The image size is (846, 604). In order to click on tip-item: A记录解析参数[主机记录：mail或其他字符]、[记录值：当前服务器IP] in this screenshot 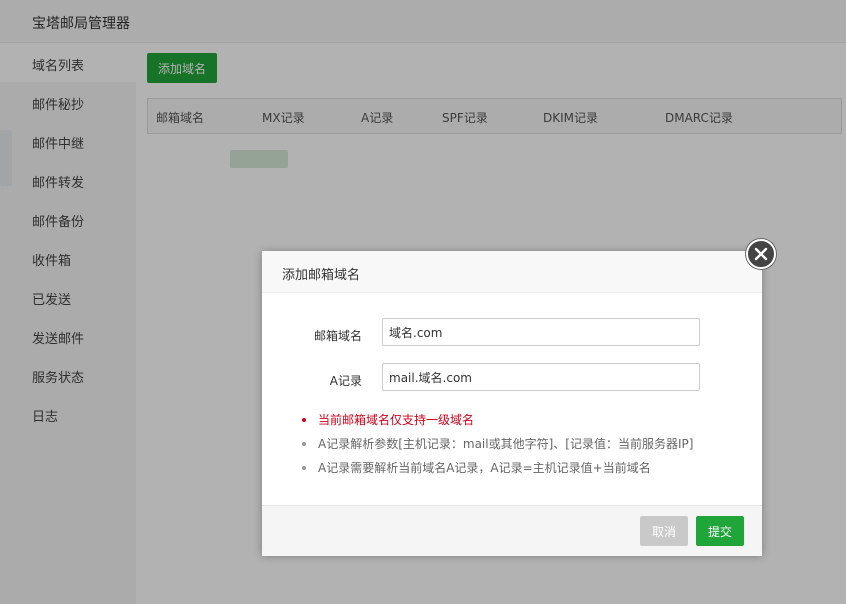, I will do `click(522, 447)`.